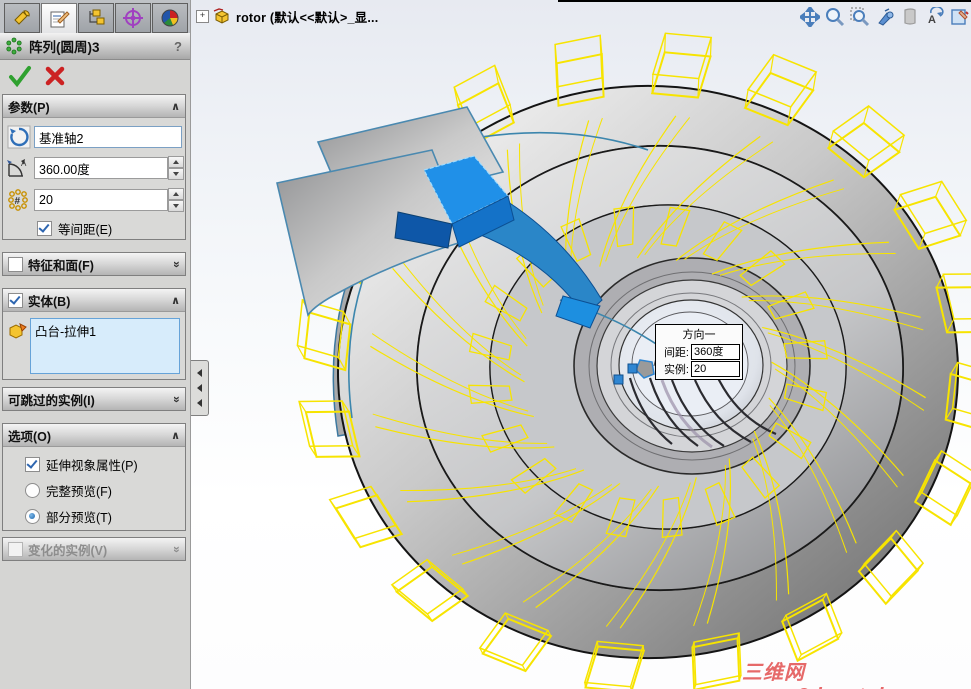 The height and width of the screenshot is (689, 971). What do you see at coordinates (699, 335) in the screenshot?
I see `callout-title: 方向一` at bounding box center [699, 335].